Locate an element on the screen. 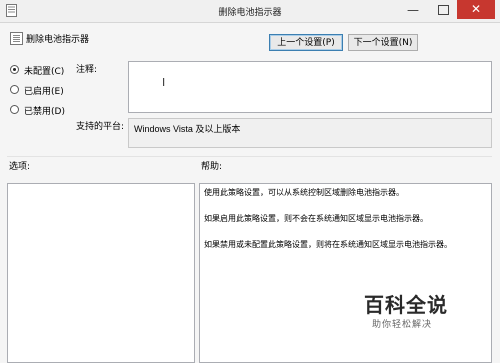 Image resolution: width=500 pixels, height=363 pixels. radio-selected-icon is located at coordinates (14, 69).